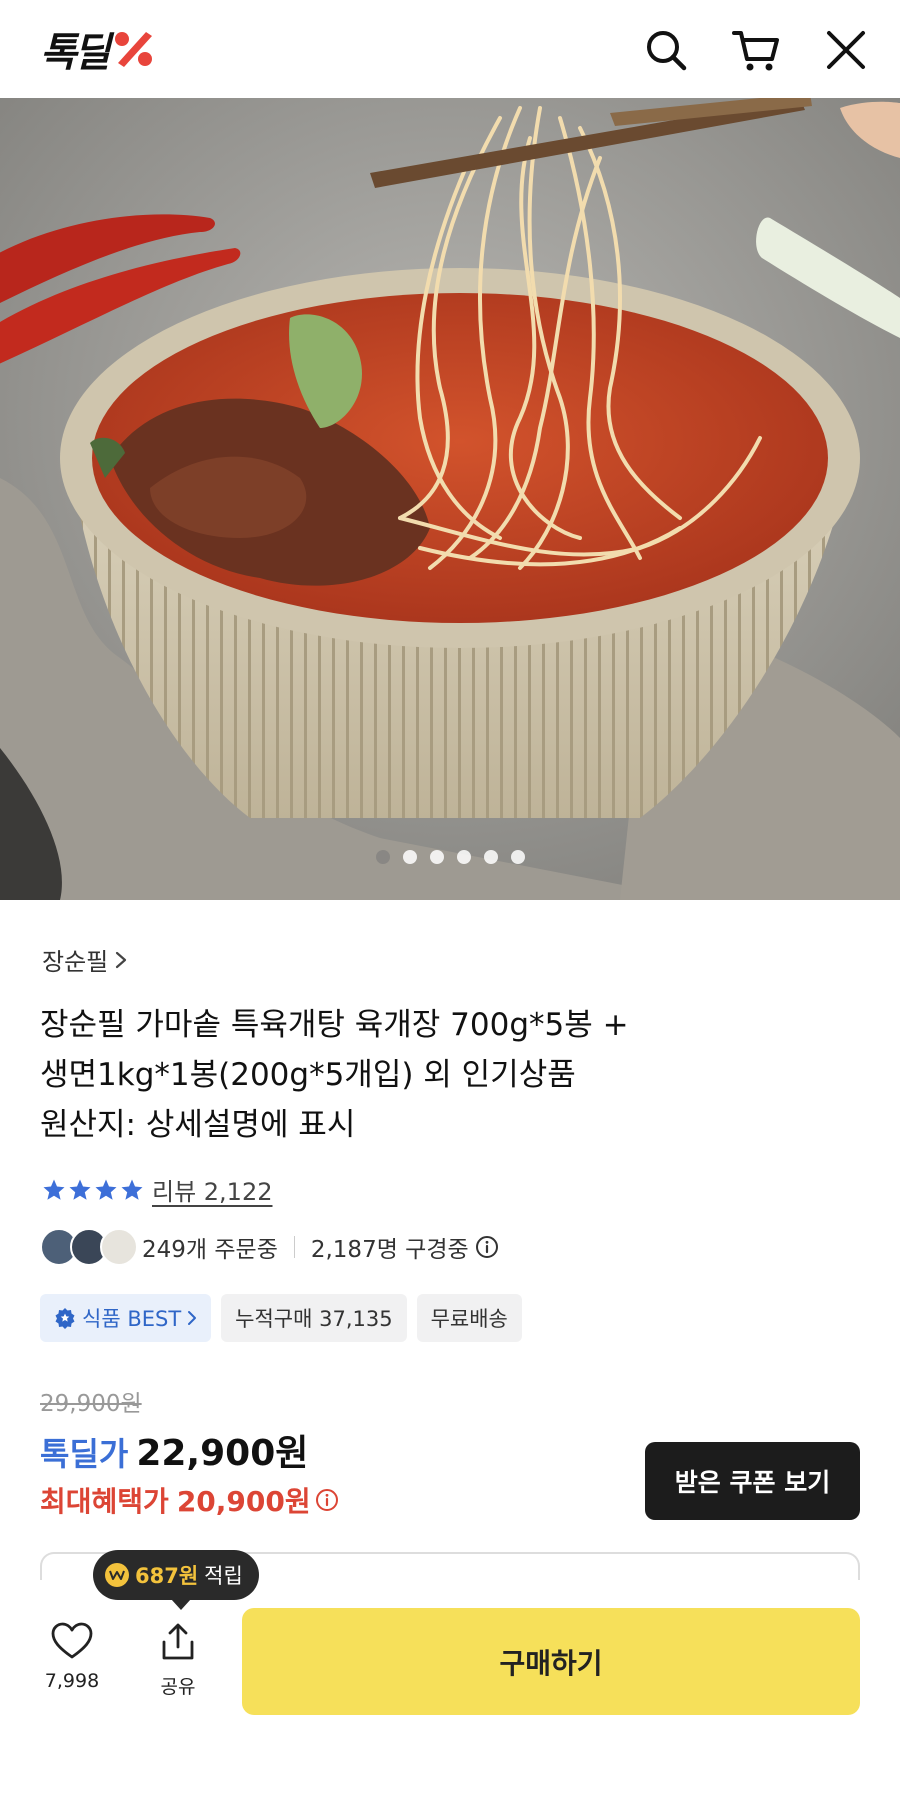 This screenshot has width=900, height=1817. What do you see at coordinates (65, 1318) in the screenshot?
I see `badge-icon` at bounding box center [65, 1318].